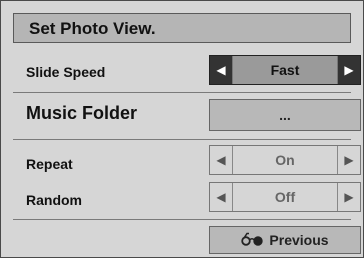 The image size is (364, 258). What do you see at coordinates (182, 28) in the screenshot?
I see `dialog-titlebar: Set Photo View.` at bounding box center [182, 28].